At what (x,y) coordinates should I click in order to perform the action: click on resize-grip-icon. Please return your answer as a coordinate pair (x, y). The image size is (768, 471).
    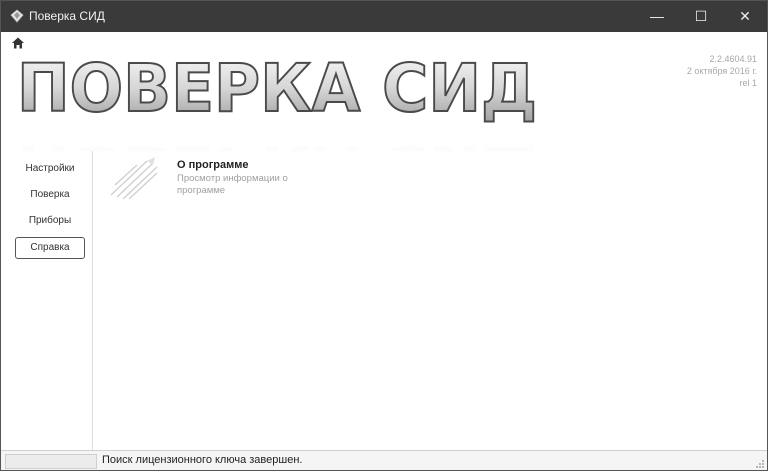
    Looking at the image, I should click on (760, 464).